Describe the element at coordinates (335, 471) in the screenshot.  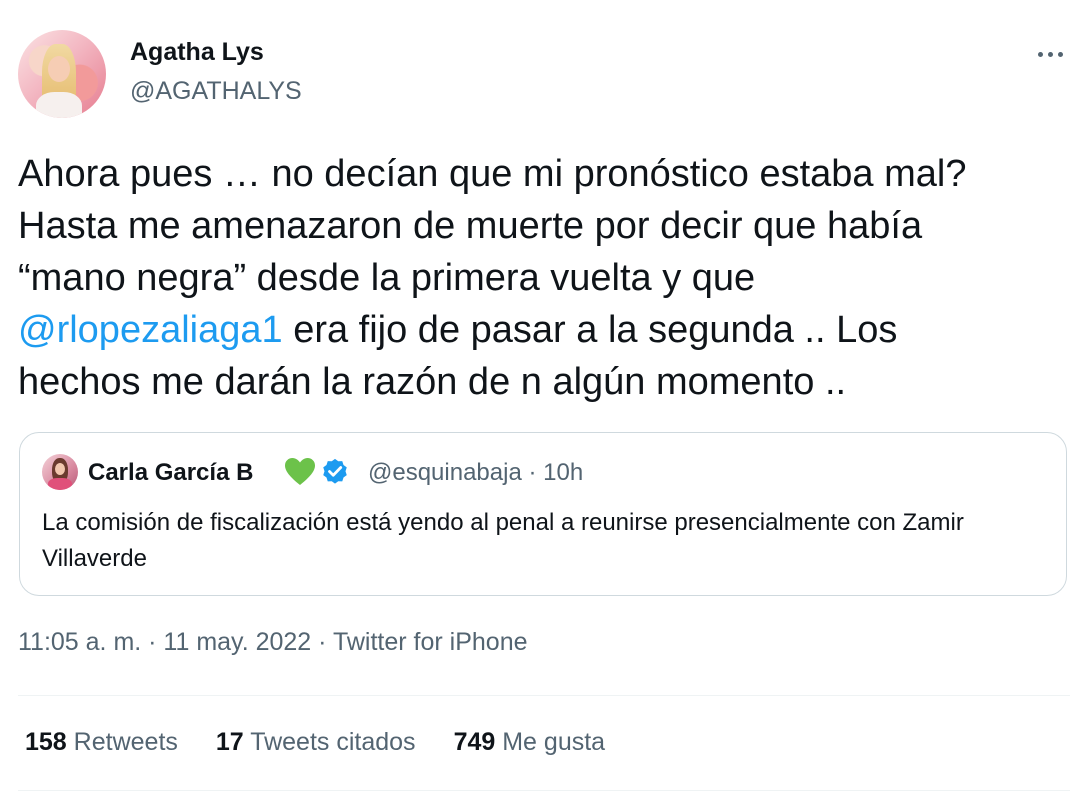
I see `verified-badge-icon` at that location.